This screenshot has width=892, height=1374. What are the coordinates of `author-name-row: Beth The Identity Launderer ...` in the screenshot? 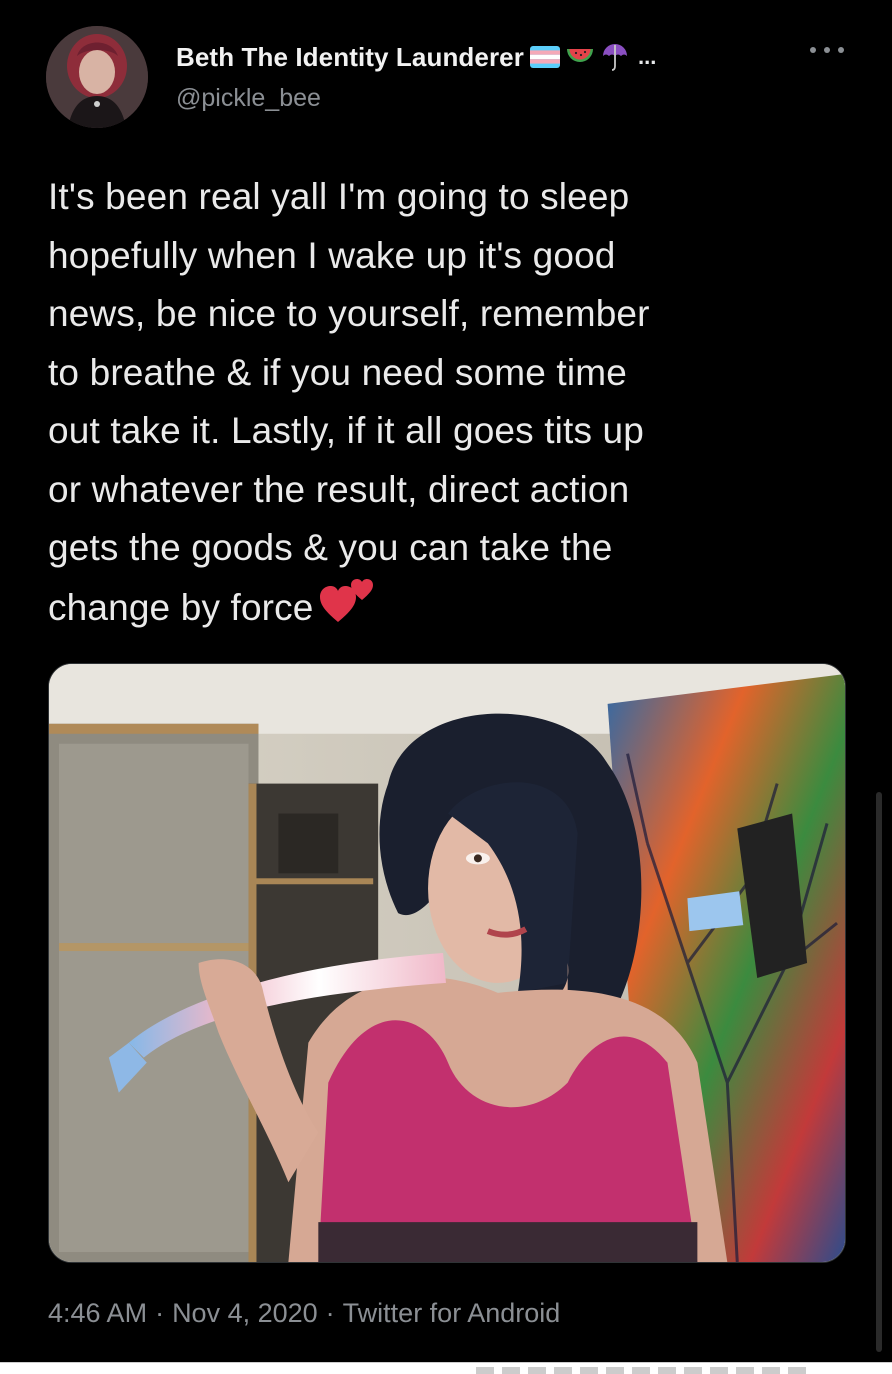 It's located at (416, 57).